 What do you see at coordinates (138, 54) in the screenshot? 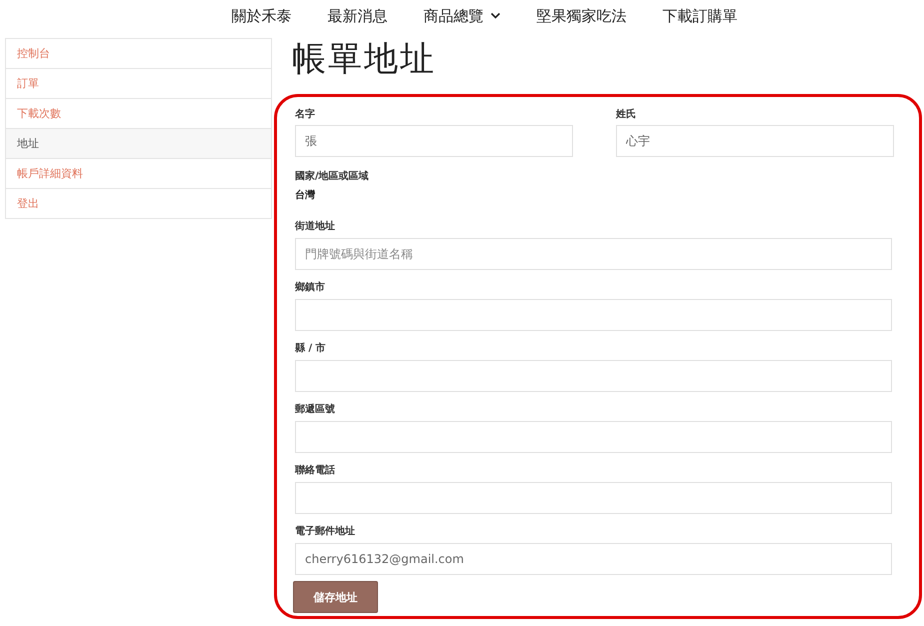
I see `sidebar-item: 控制台` at bounding box center [138, 54].